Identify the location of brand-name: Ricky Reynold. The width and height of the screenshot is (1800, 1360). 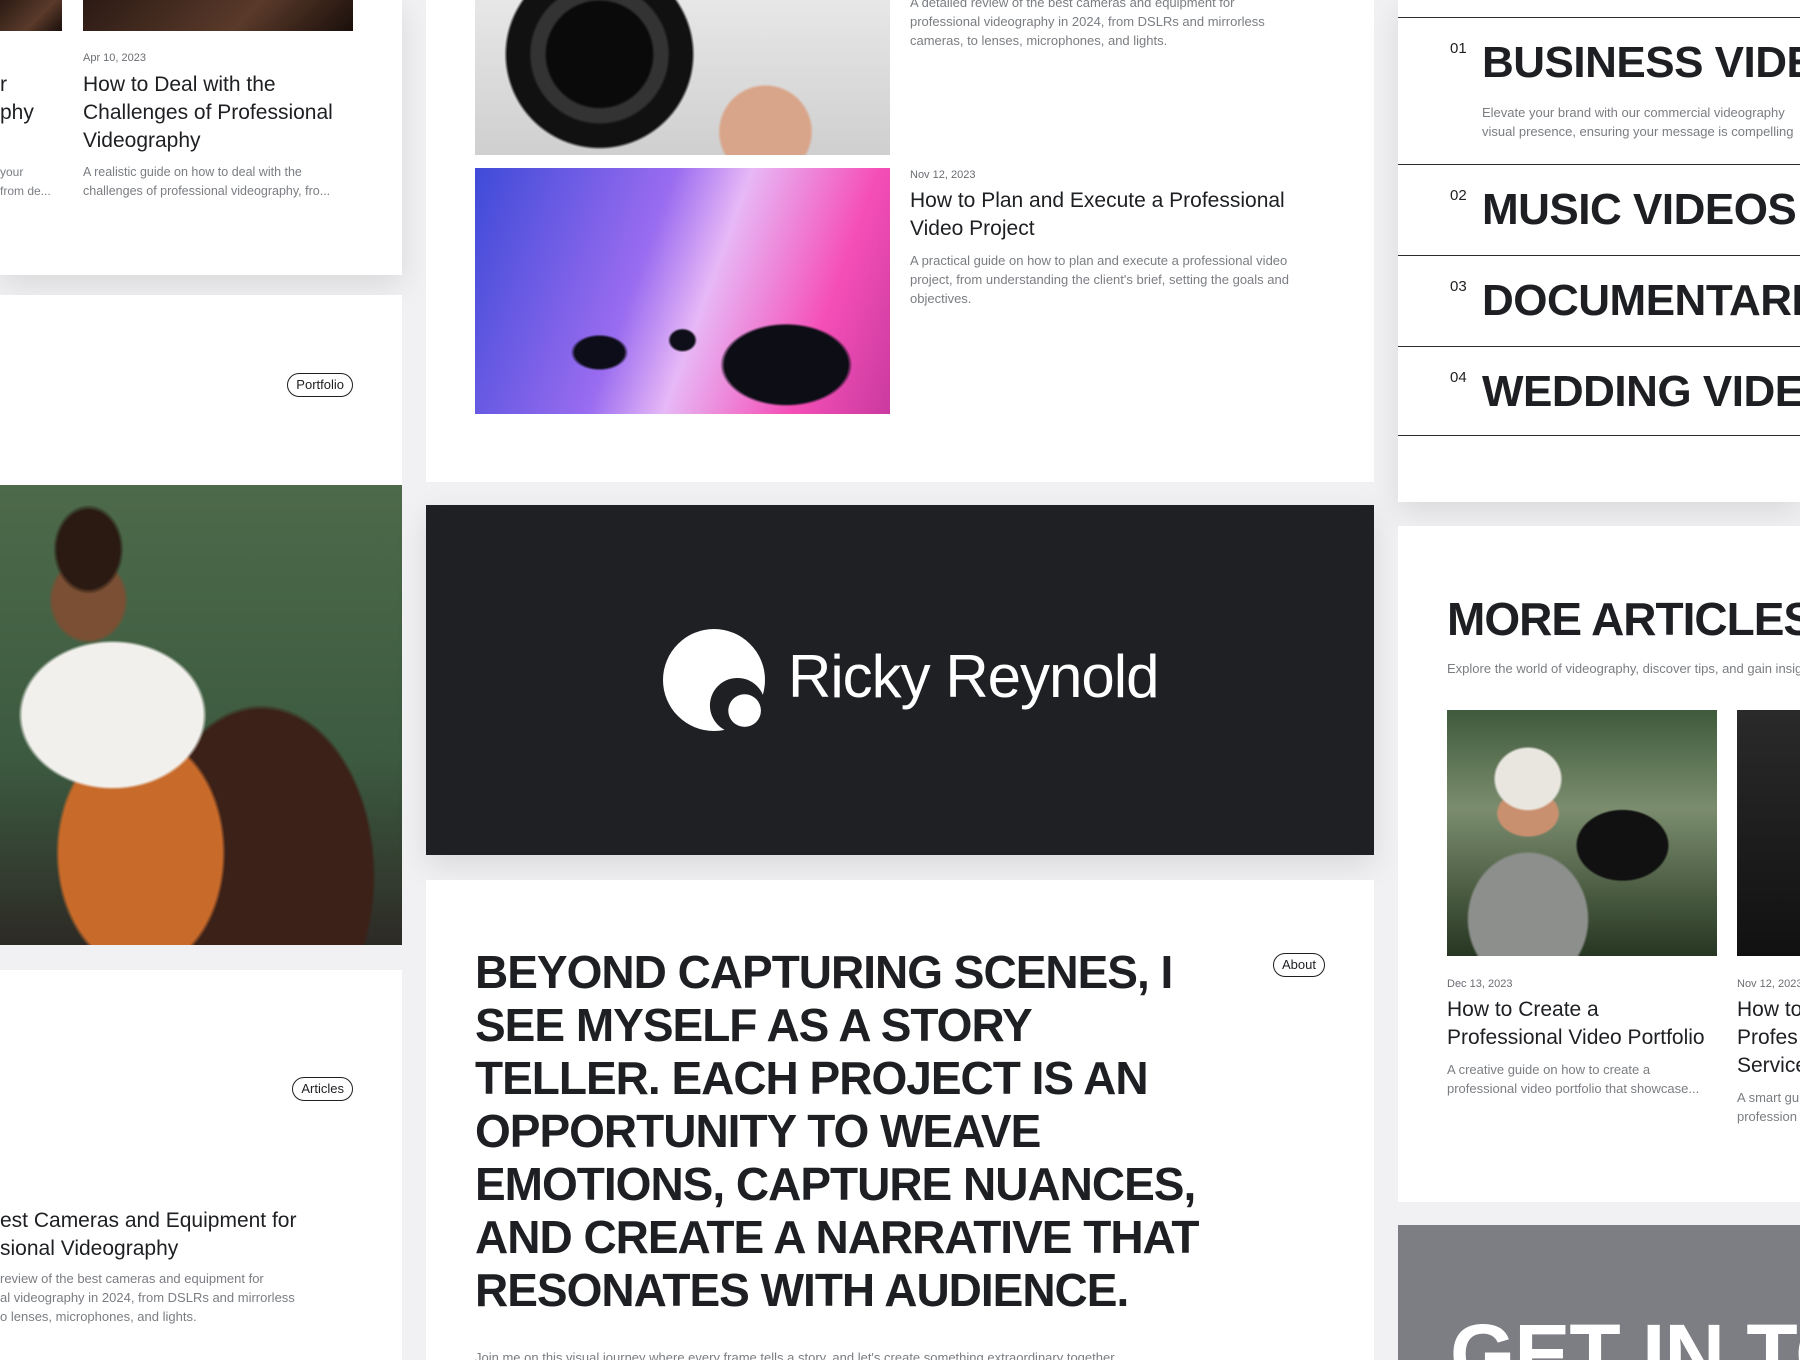
(973, 676).